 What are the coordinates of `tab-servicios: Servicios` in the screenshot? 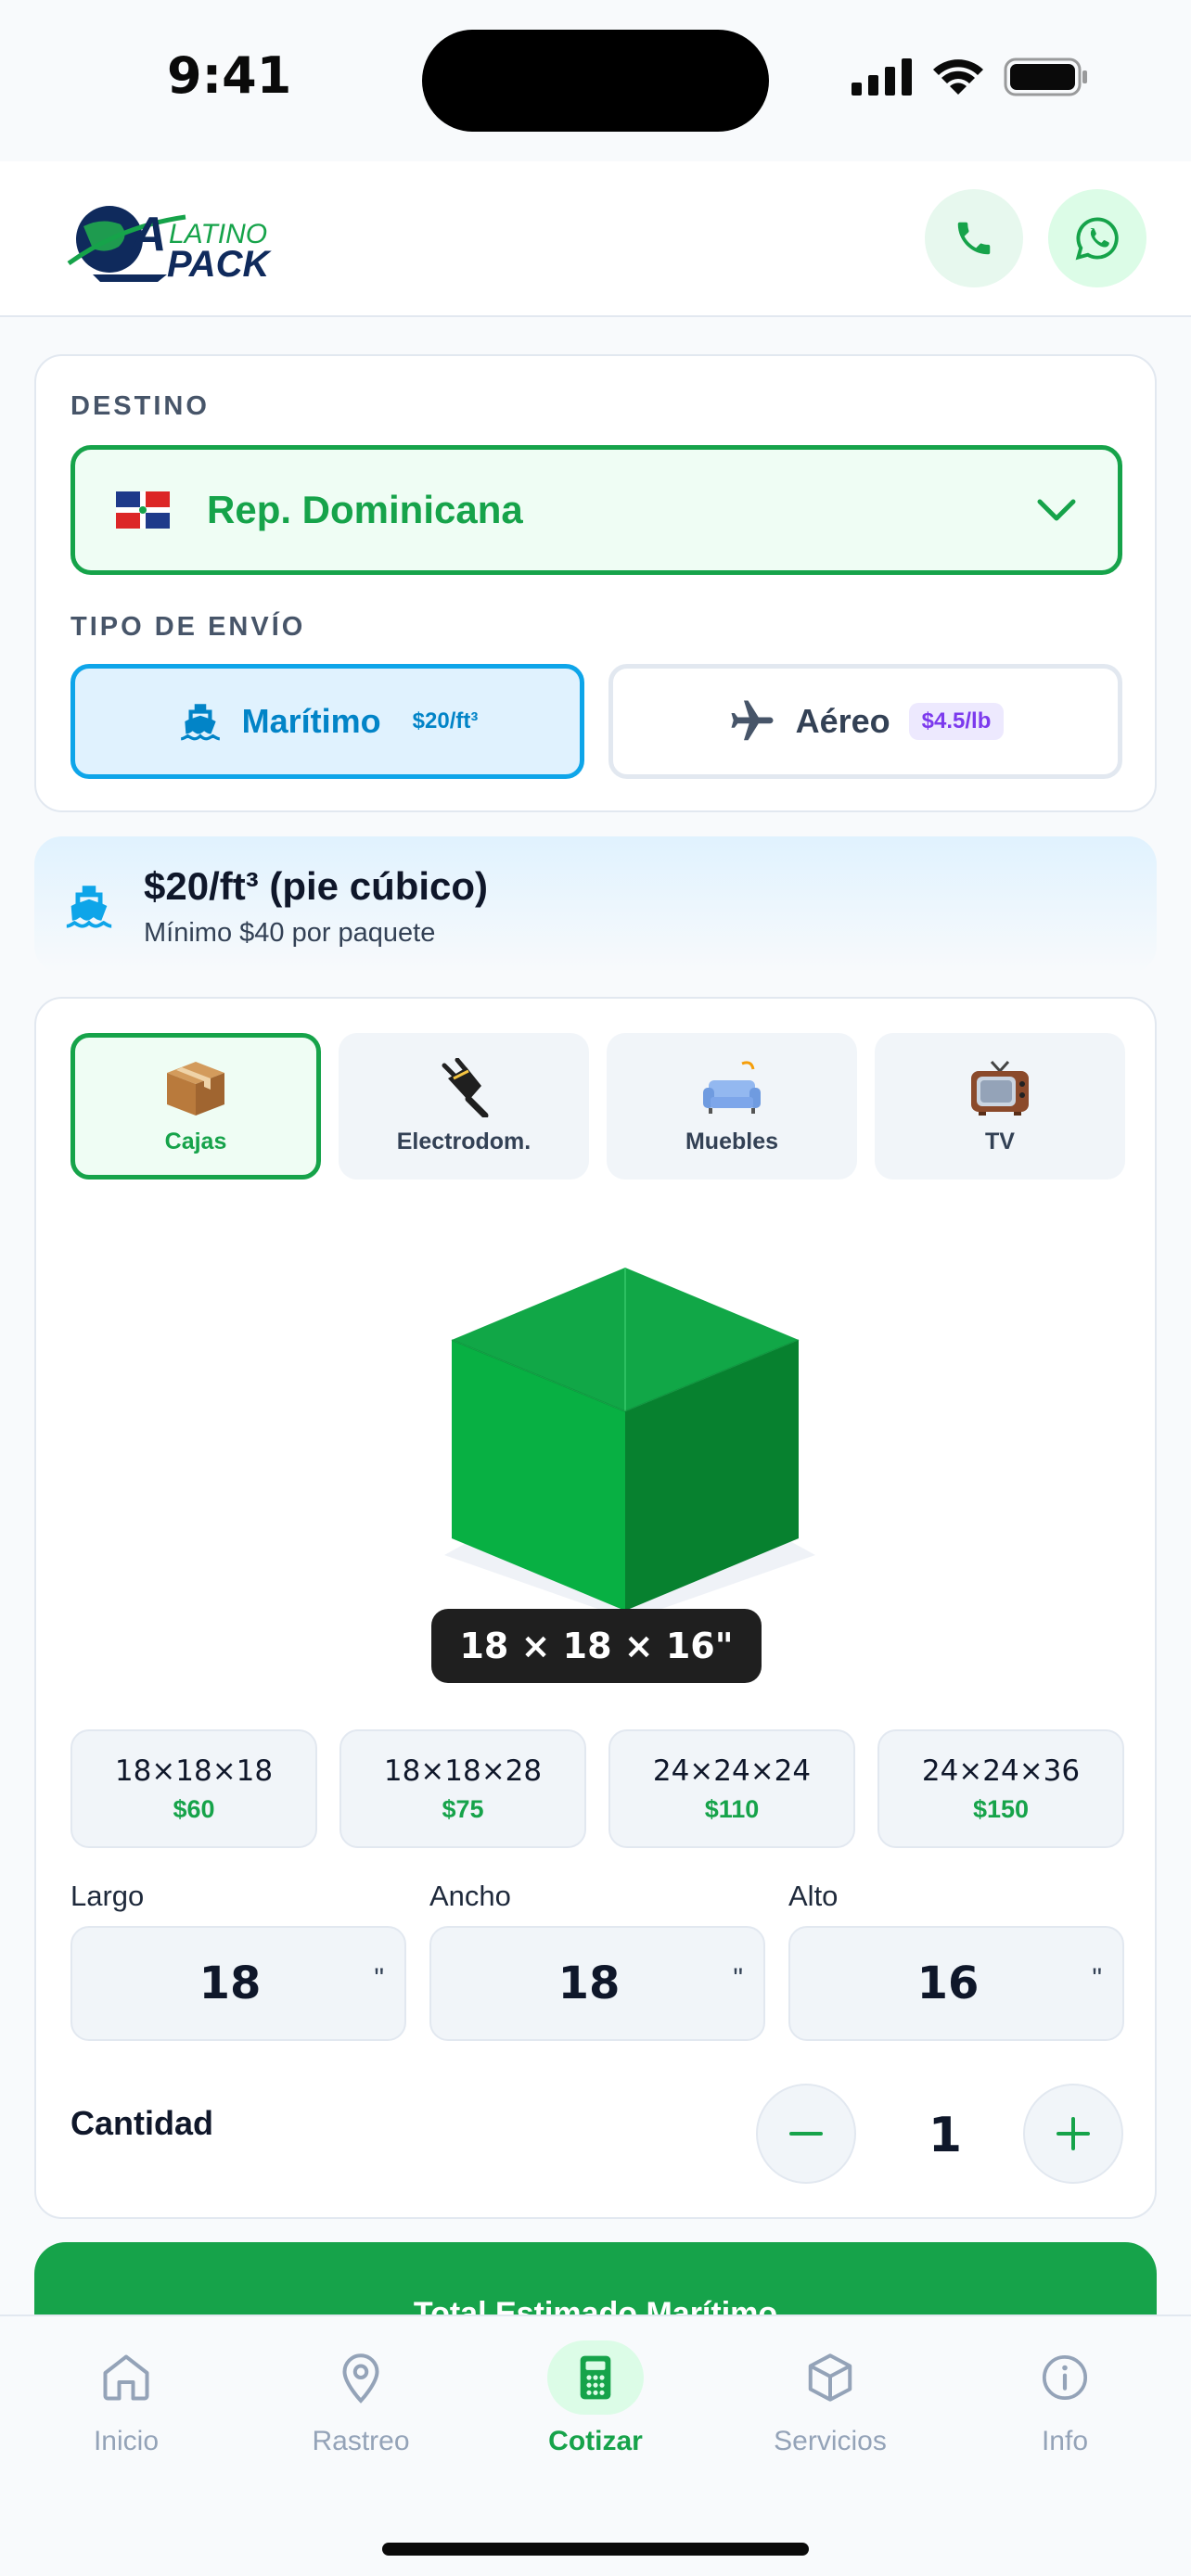 It's located at (830, 2410).